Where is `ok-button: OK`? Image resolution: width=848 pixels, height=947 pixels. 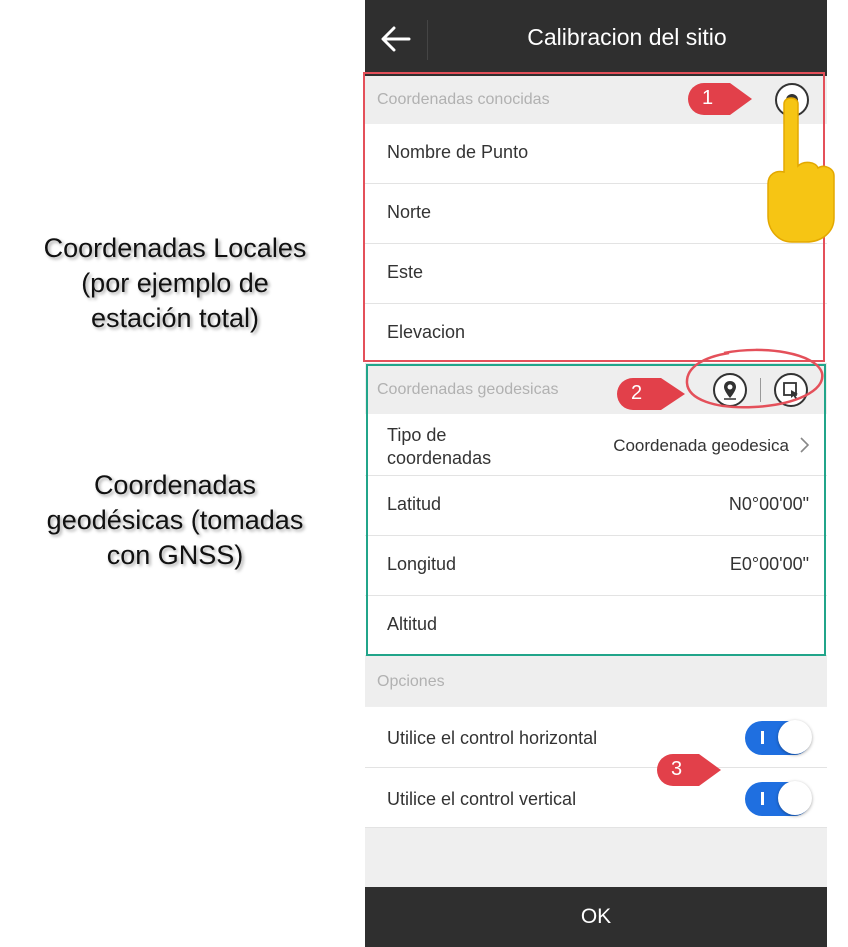
ok-button: OK is located at coordinates (596, 917).